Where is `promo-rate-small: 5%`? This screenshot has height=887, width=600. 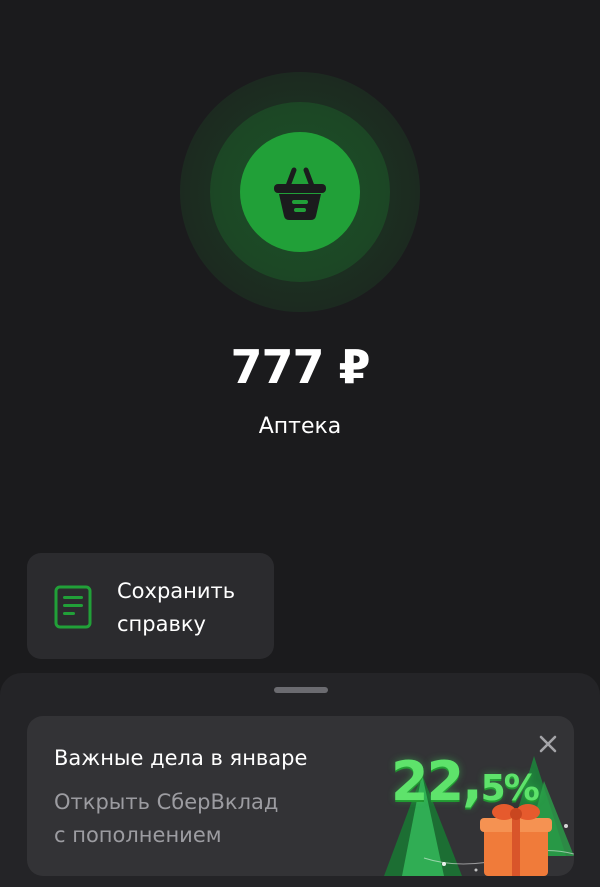 promo-rate-small: 5% is located at coordinates (510, 788).